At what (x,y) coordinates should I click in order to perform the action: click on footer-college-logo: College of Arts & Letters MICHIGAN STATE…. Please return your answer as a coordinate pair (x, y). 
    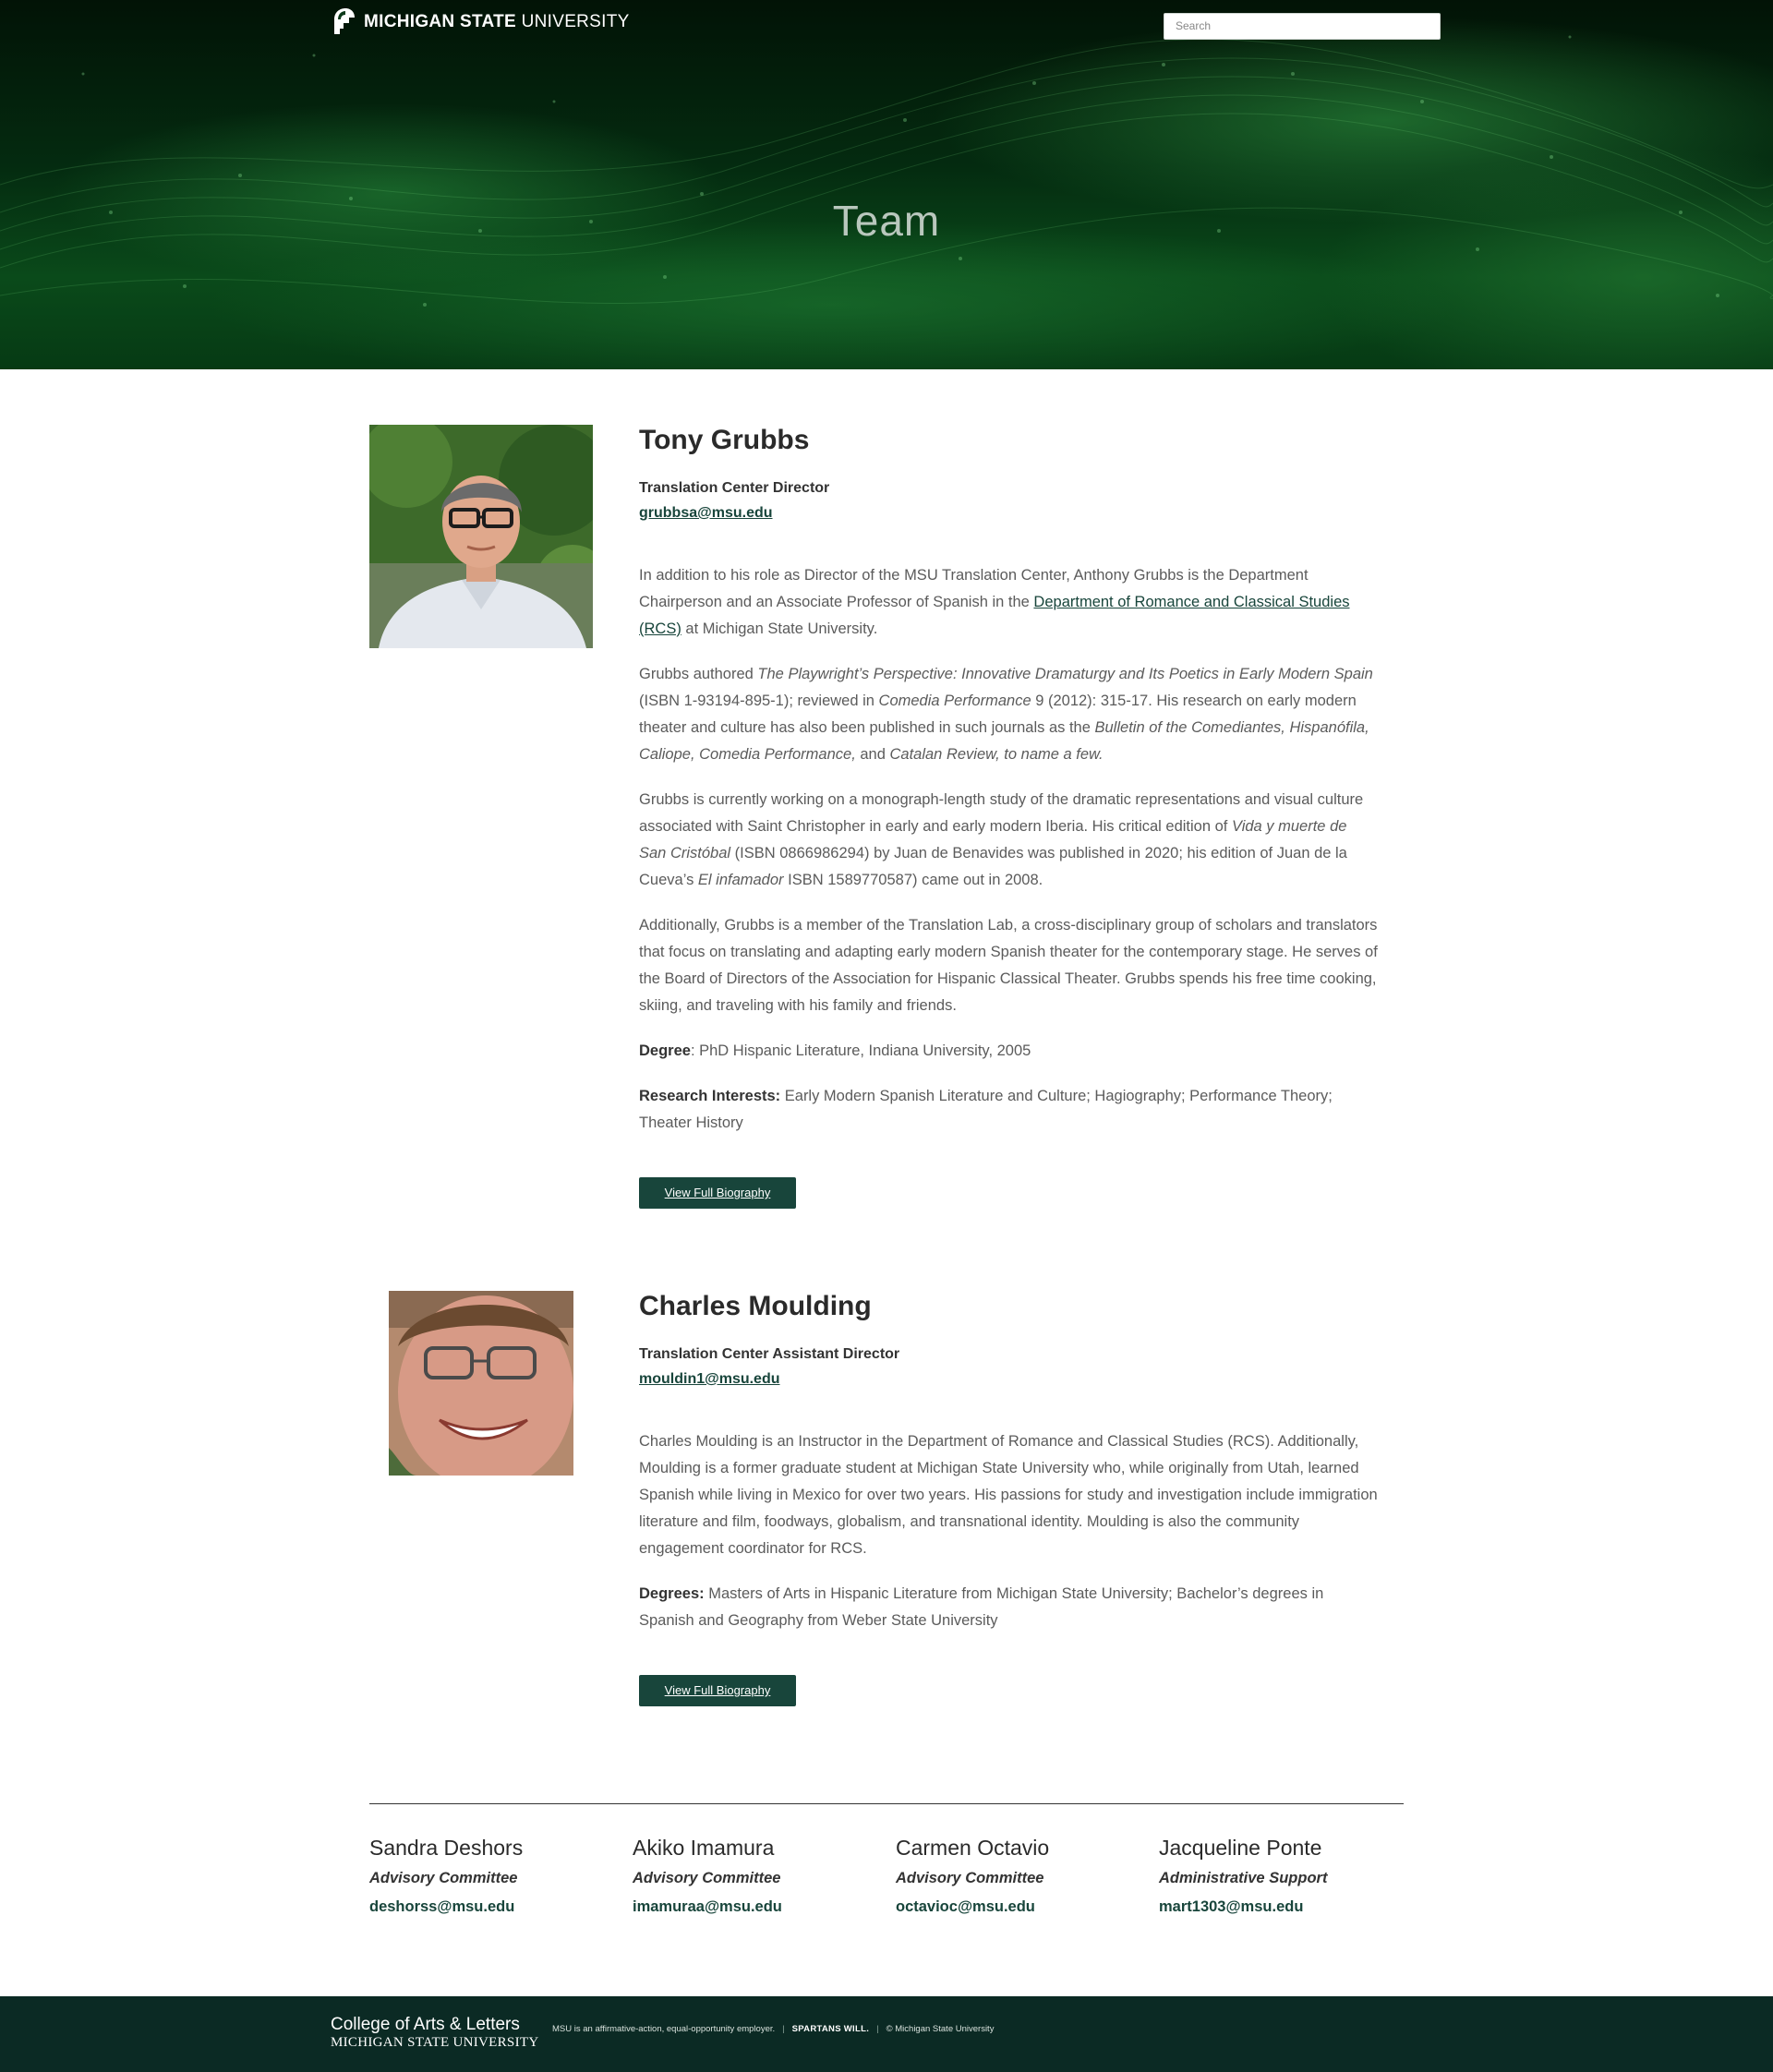
    Looking at the image, I should click on (434, 2033).